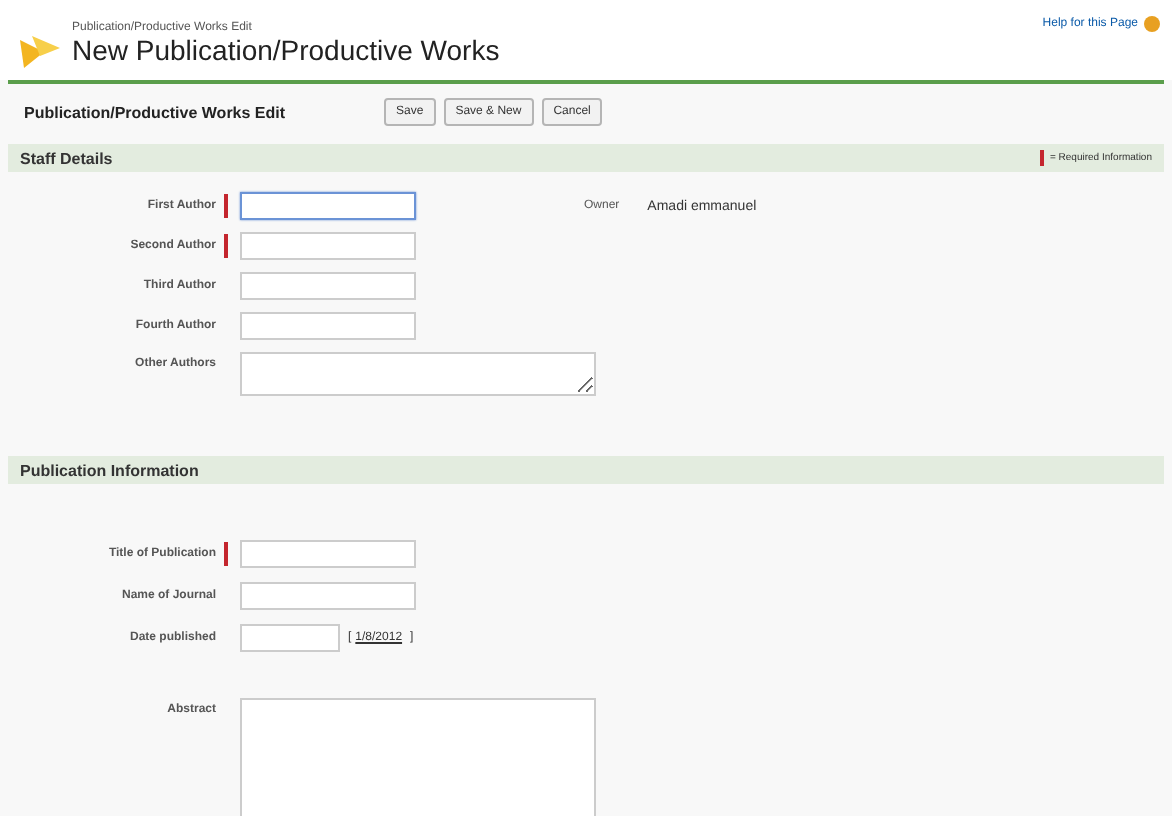 Image resolution: width=1172 pixels, height=816 pixels. Describe the element at coordinates (1041, 158) in the screenshot. I see `required-marker` at that location.